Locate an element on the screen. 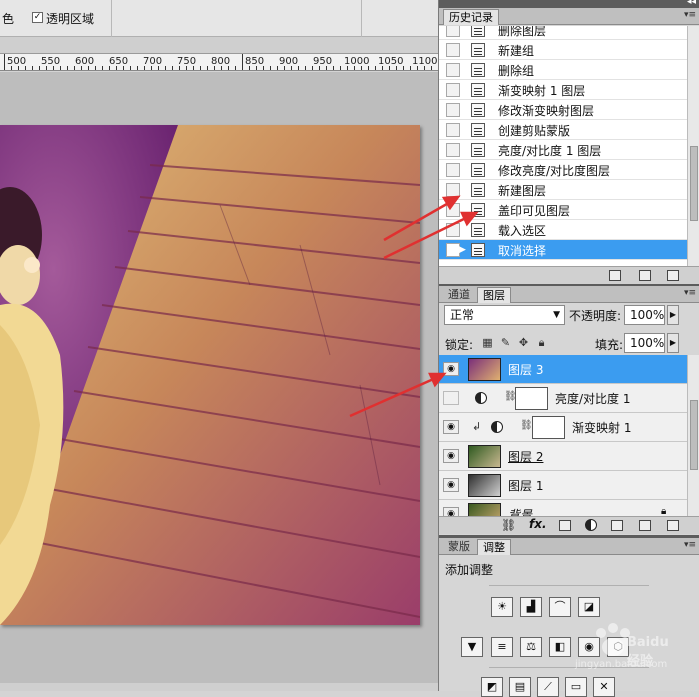 This screenshot has height=697, width=699. history-item: 修改亮度/对比度图层 is located at coordinates (563, 170).